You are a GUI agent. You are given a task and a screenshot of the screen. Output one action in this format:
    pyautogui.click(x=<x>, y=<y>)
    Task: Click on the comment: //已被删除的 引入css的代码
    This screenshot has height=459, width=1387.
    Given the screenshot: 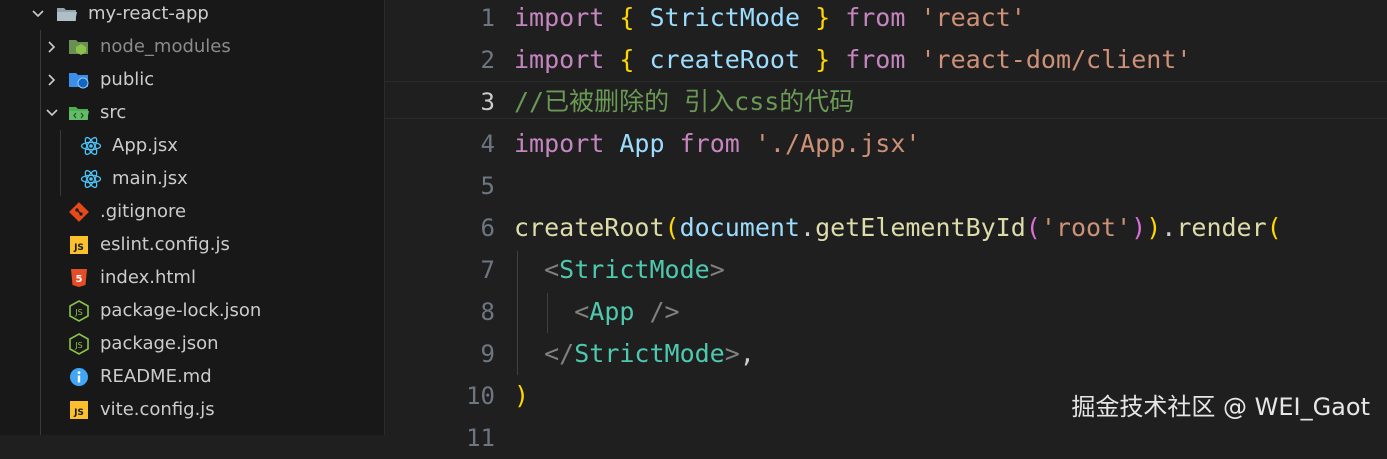 What is the action you would take?
    pyautogui.click(x=684, y=101)
    